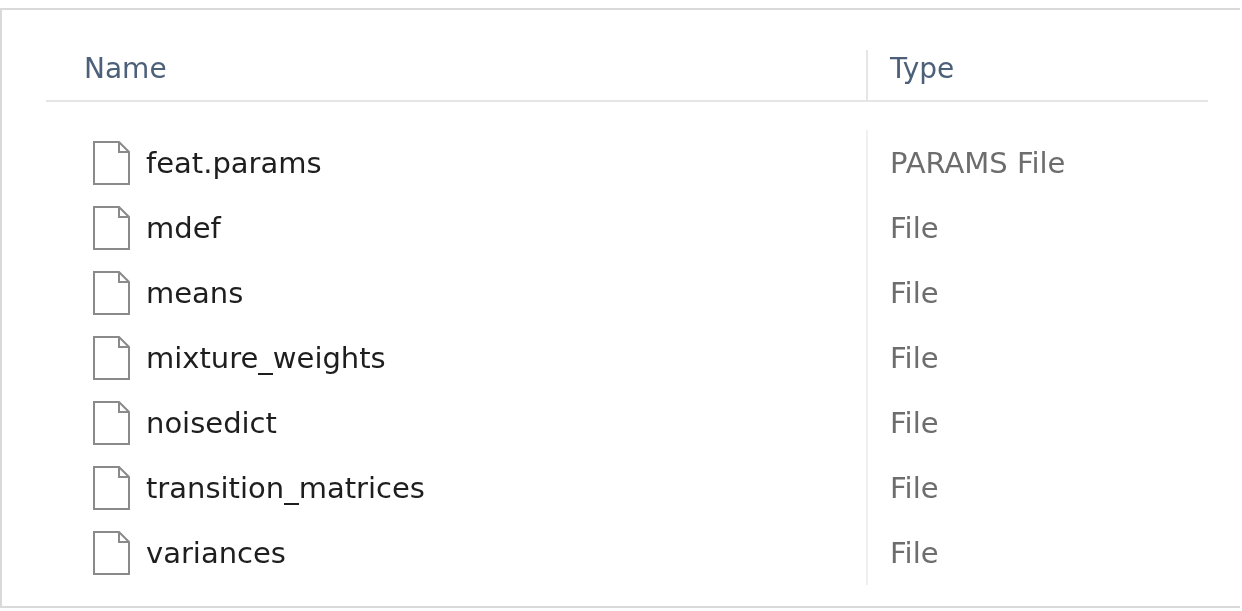  What do you see at coordinates (195, 292) in the screenshot?
I see `file-name: means` at bounding box center [195, 292].